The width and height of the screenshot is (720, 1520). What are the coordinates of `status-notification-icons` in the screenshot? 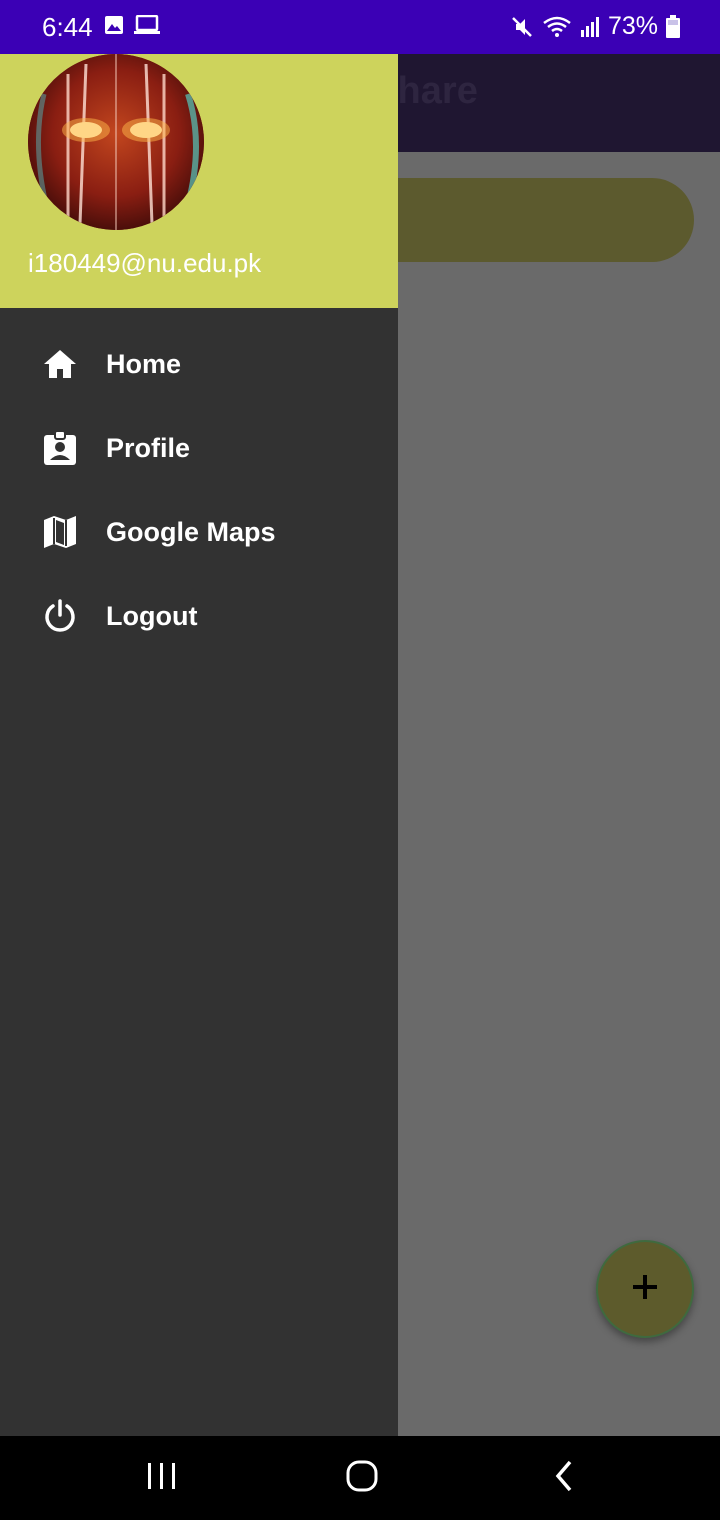 It's located at (132, 27).